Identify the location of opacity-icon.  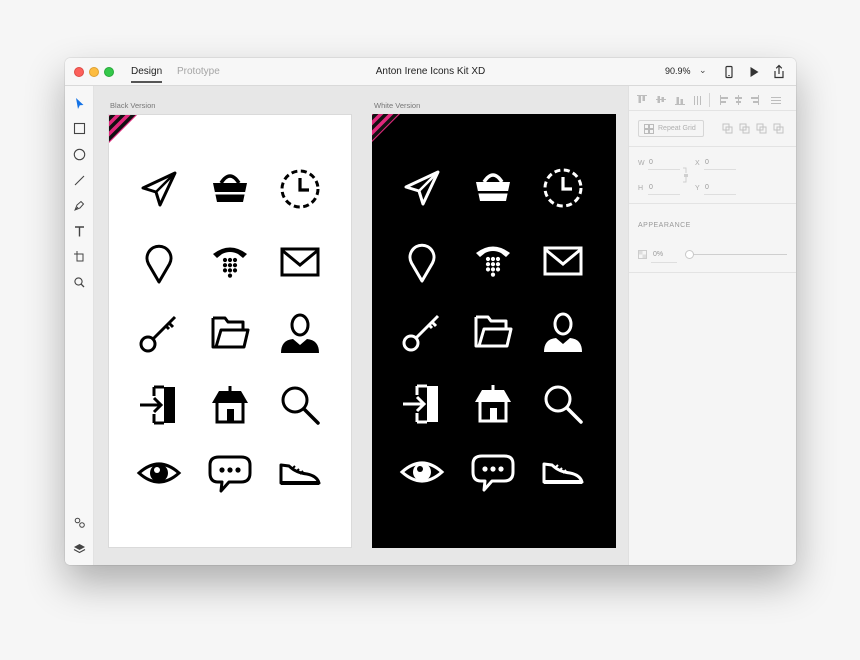
(642, 254).